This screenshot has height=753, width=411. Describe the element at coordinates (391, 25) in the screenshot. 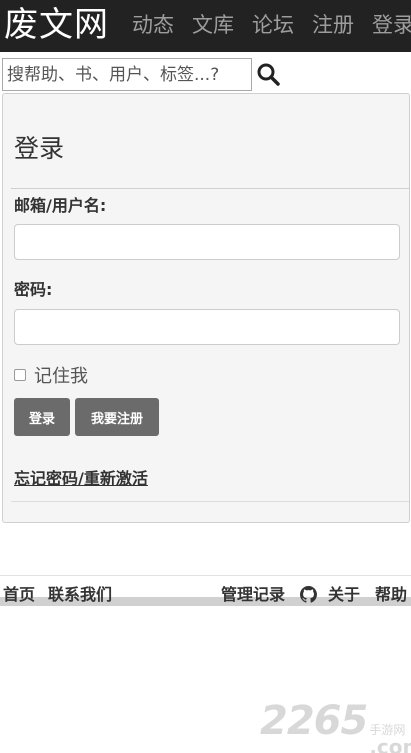

I see `nav-login: 登录` at that location.